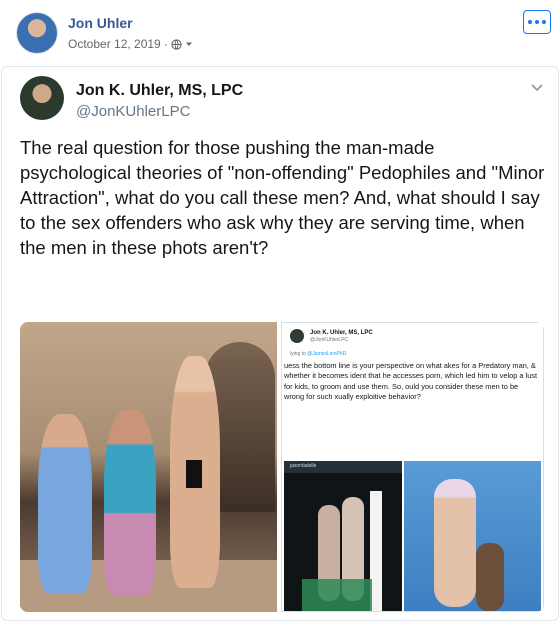 The width and height of the screenshot is (560, 623). What do you see at coordinates (159, 91) in the screenshot?
I see `tweet-author-name: Jon K. Uhler, MS, LPC` at bounding box center [159, 91].